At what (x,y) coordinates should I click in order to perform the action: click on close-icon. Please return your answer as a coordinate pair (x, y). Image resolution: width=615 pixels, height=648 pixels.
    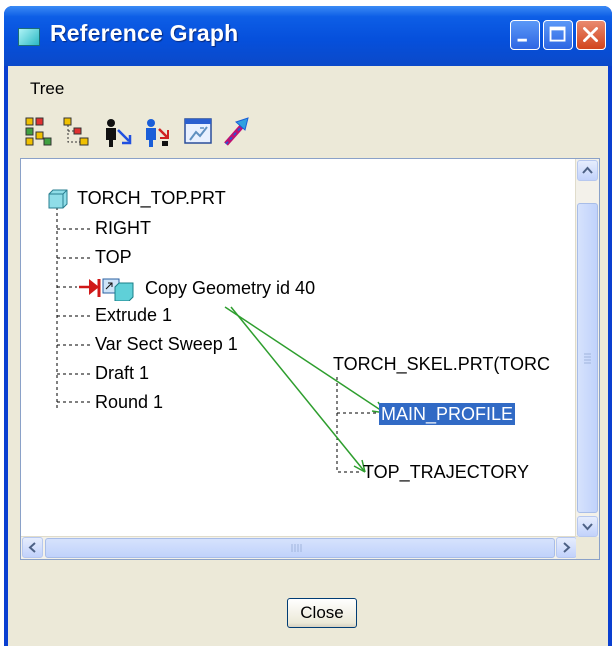
    Looking at the image, I should click on (590, 34).